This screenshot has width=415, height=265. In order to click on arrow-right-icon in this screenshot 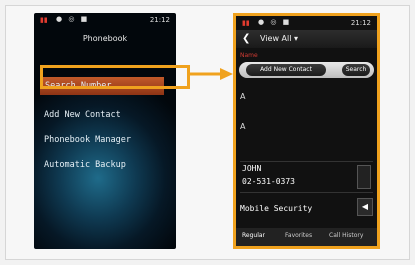, I will do `click(210, 74)`.